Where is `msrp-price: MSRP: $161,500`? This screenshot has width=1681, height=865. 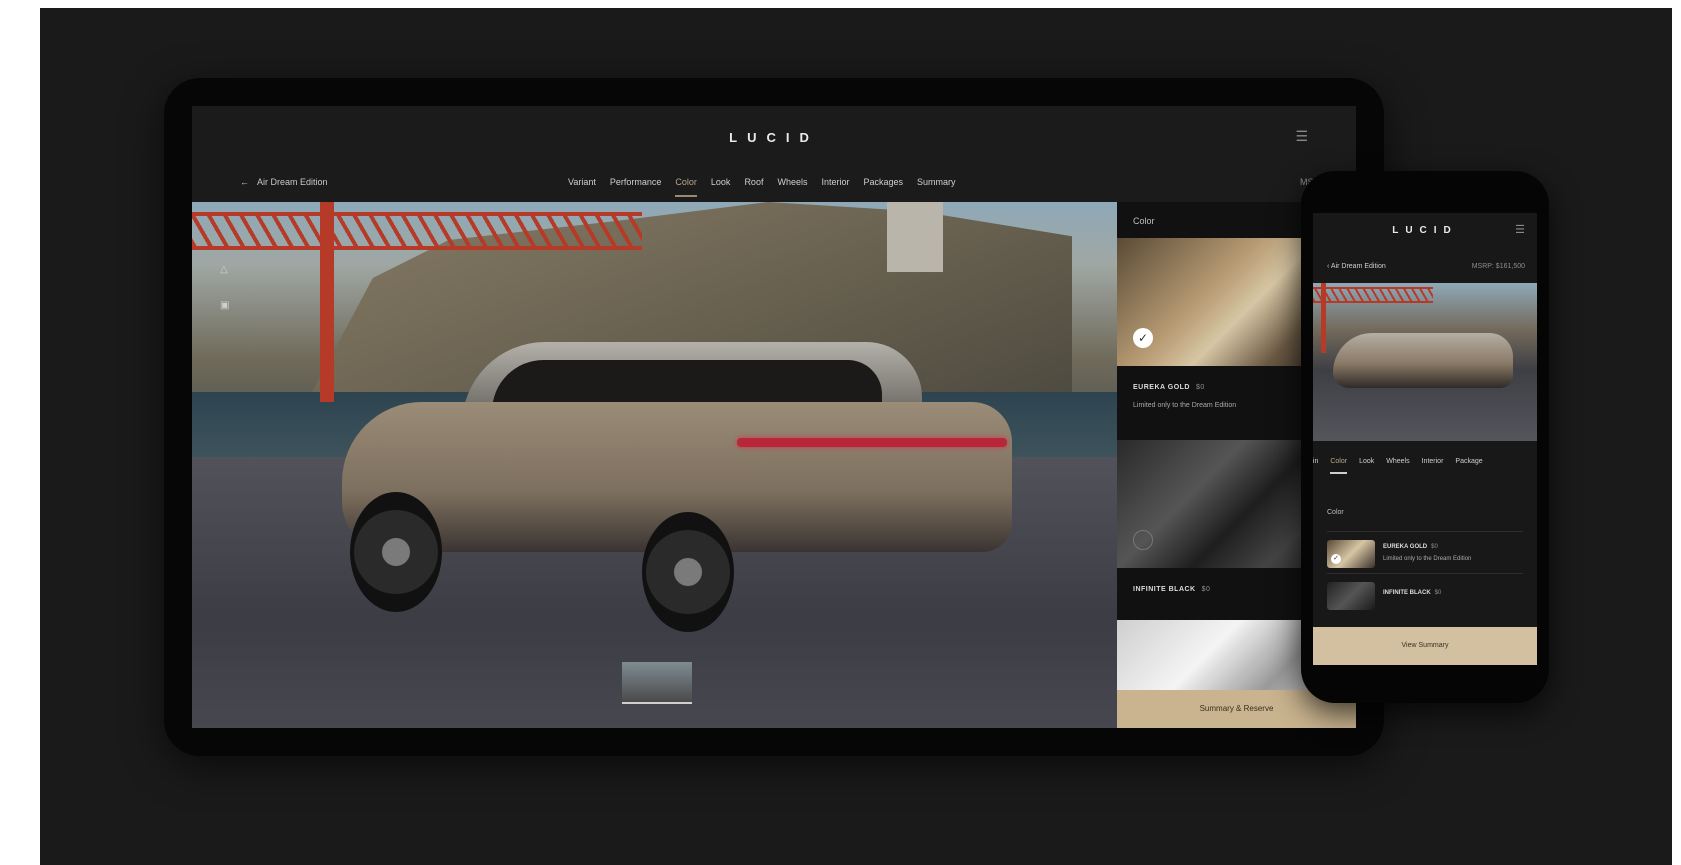
msrp-price: MSRP: $161,500 is located at coordinates (1498, 266).